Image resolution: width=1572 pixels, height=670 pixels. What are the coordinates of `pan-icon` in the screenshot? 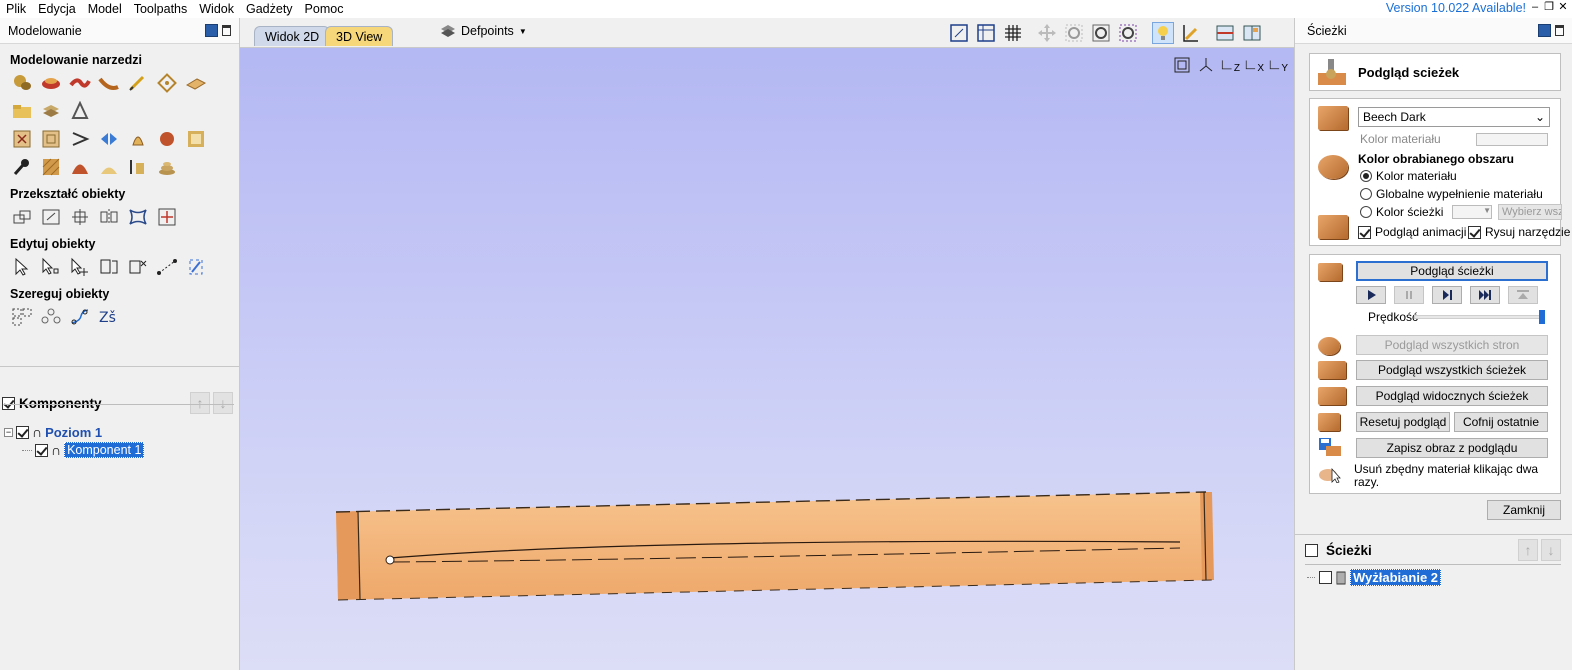 It's located at (1047, 33).